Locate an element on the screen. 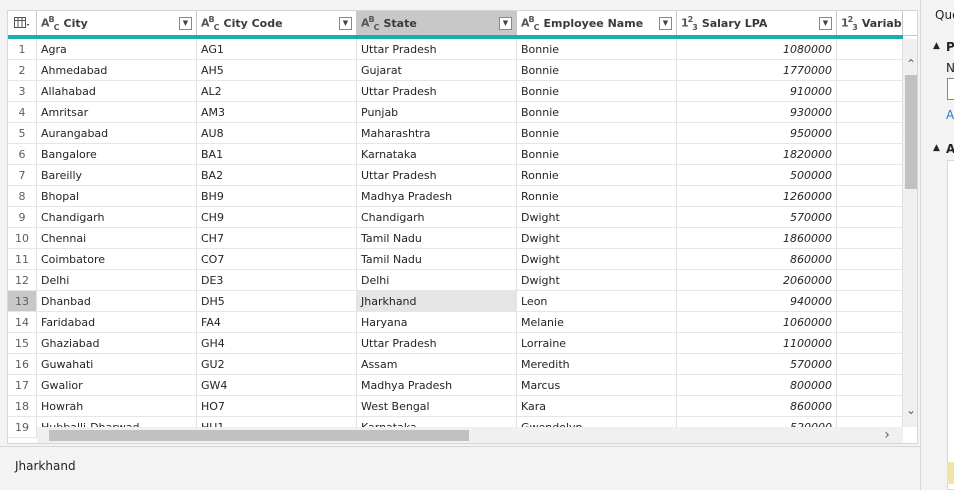 This screenshot has width=954, height=490. row-number: 13 is located at coordinates (22, 301).